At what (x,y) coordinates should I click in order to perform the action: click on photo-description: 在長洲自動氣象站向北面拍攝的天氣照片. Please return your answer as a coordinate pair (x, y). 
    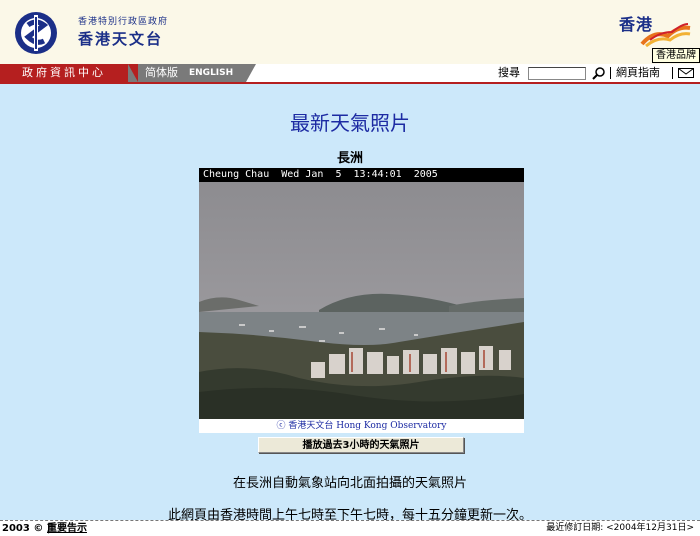
    Looking at the image, I should click on (349, 483).